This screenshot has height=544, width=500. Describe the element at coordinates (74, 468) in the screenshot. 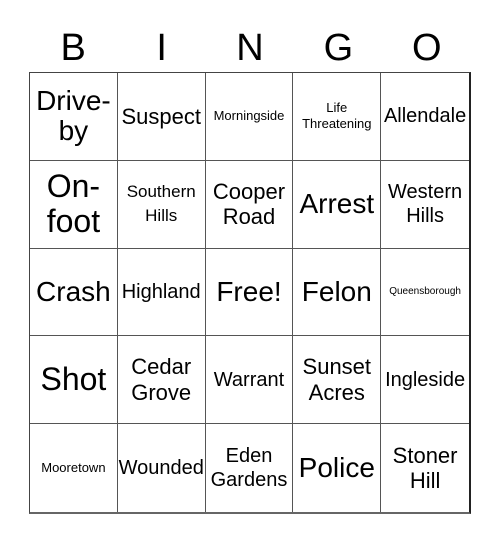

I see `bingo-cell: Mooretown` at that location.